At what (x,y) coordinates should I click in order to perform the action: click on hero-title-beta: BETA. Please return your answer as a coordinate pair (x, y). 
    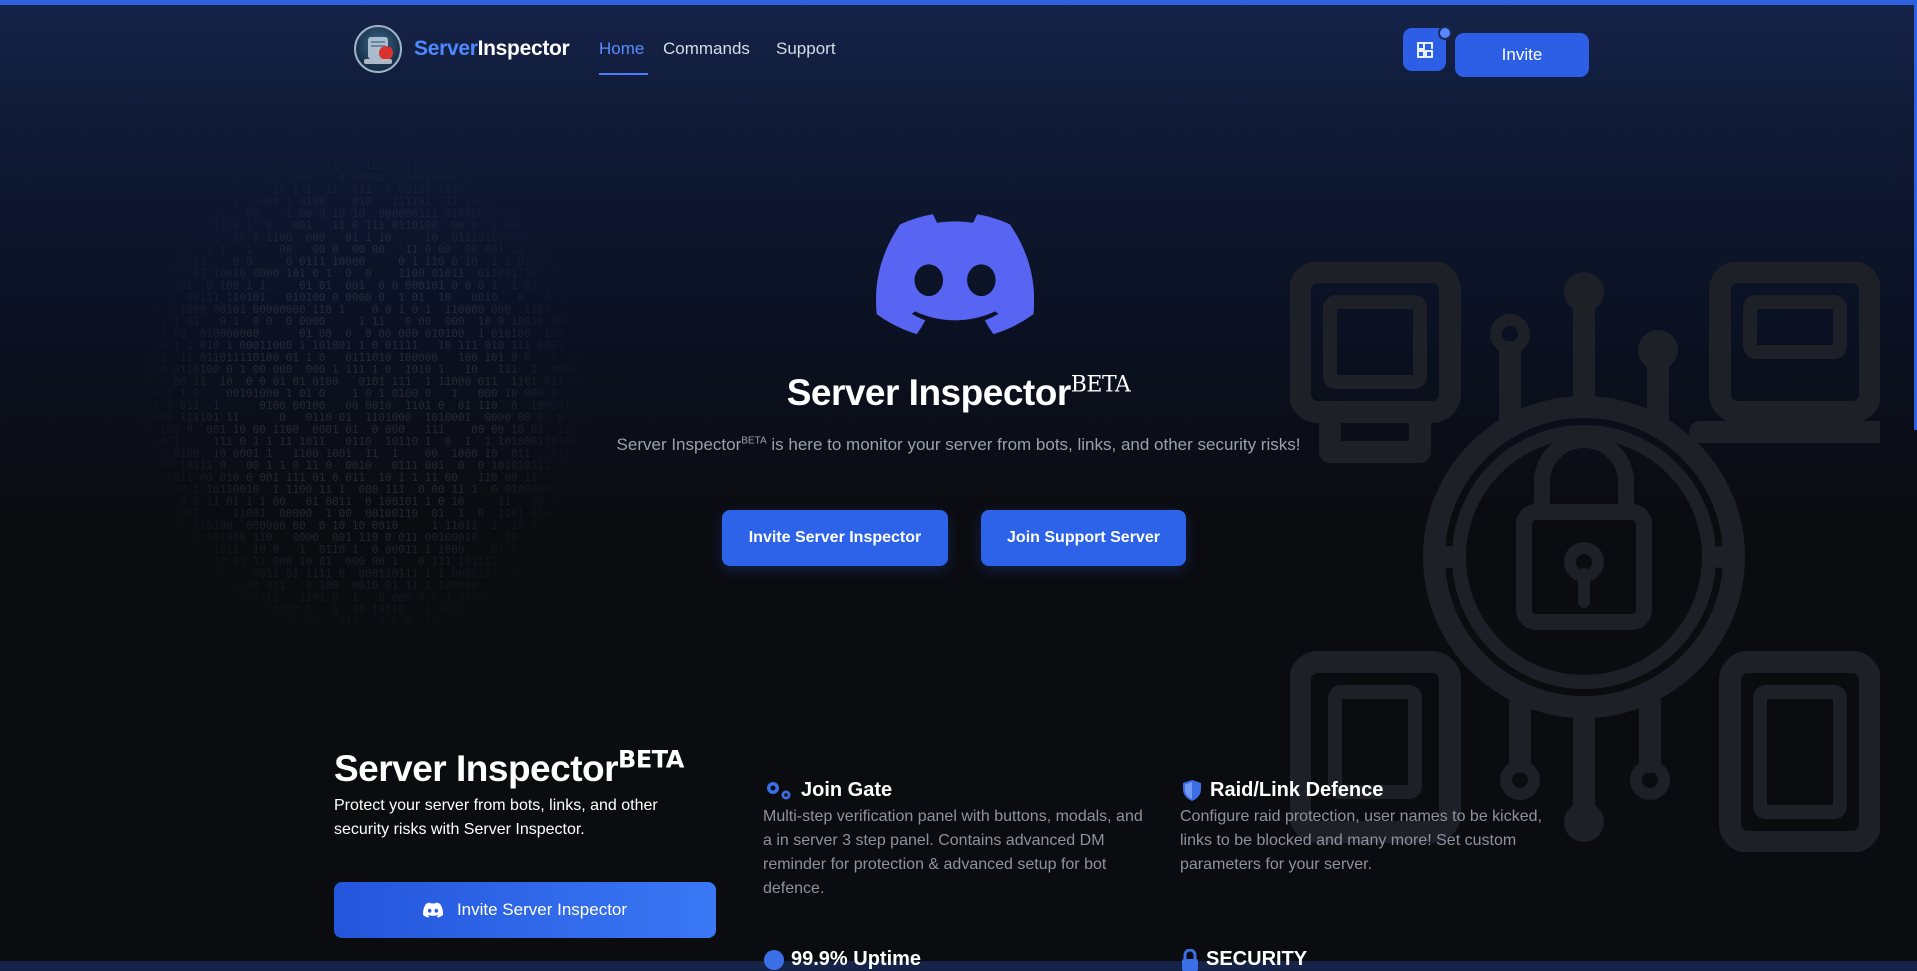
    Looking at the image, I should click on (1100, 385).